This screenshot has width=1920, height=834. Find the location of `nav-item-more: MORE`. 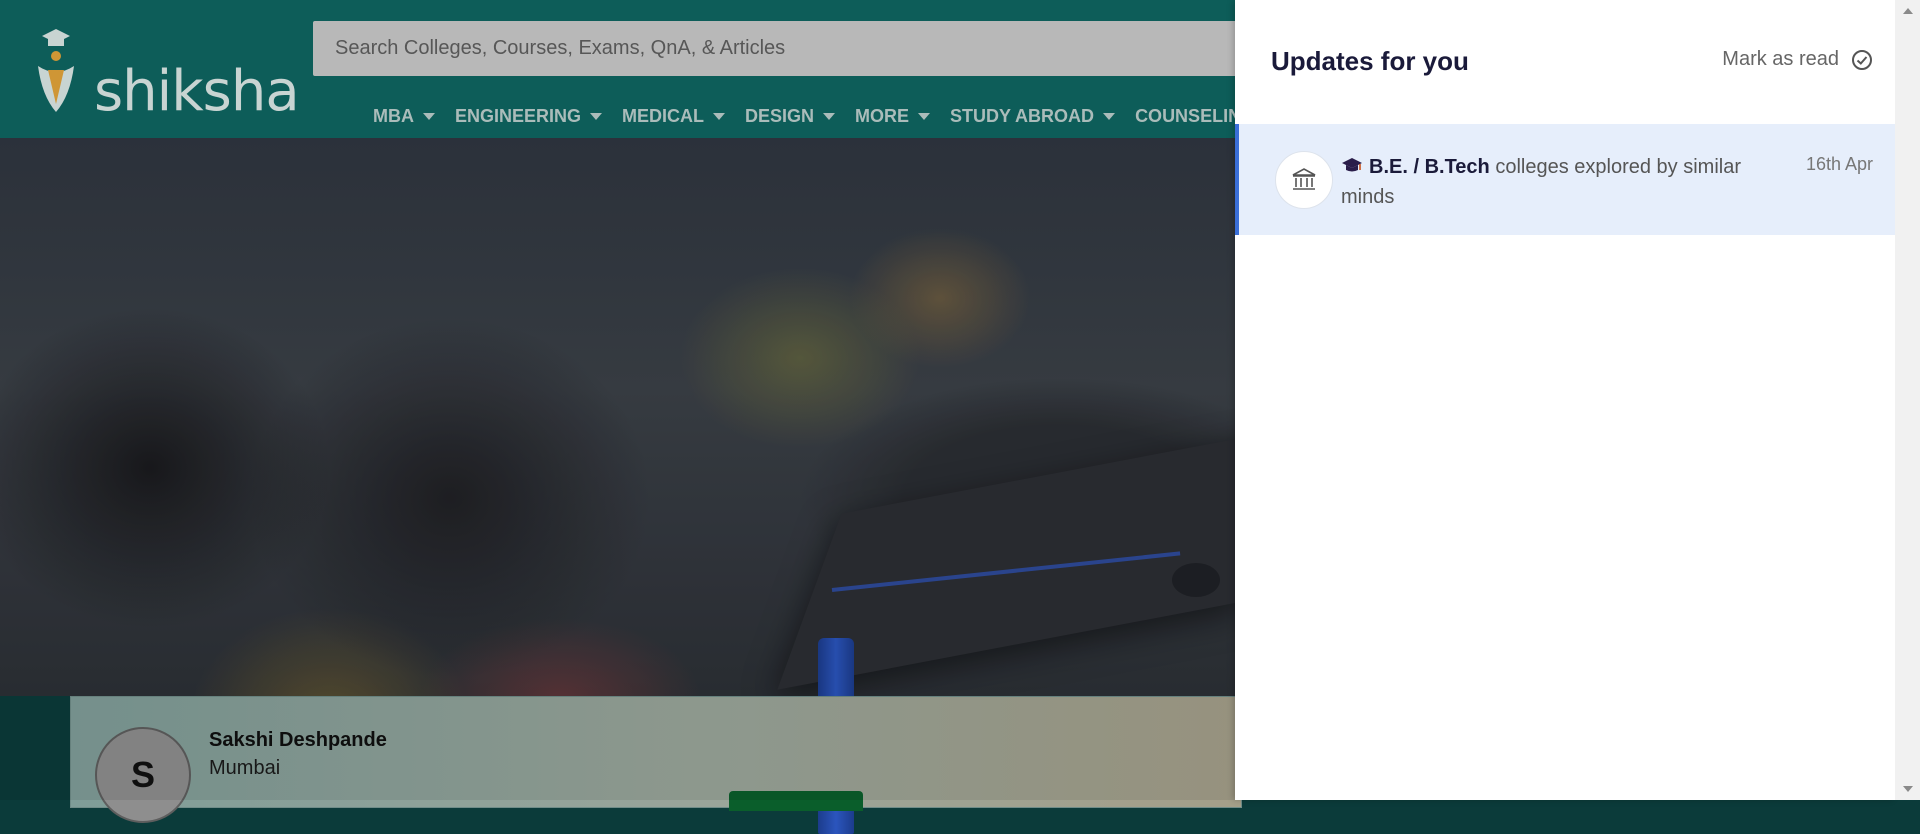

nav-item-more: MORE is located at coordinates (893, 116).